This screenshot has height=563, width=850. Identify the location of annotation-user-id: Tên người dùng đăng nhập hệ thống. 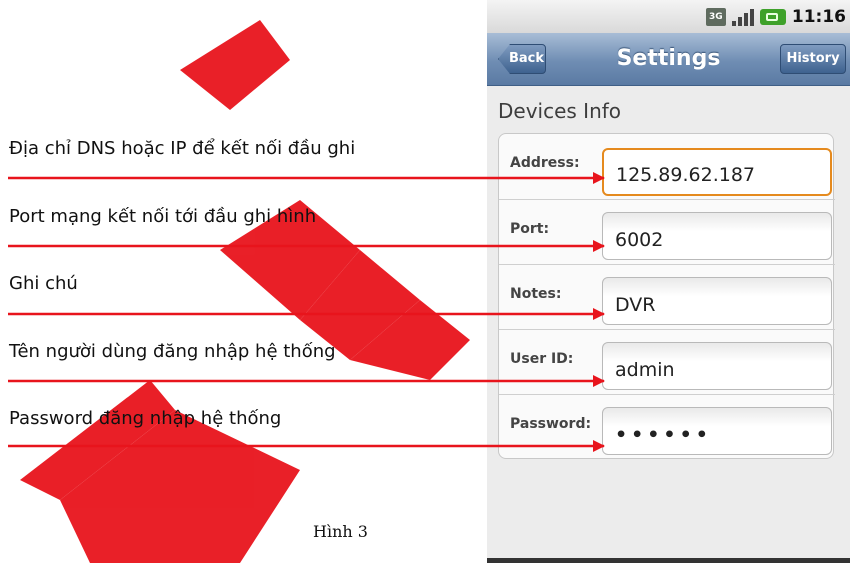
(172, 351).